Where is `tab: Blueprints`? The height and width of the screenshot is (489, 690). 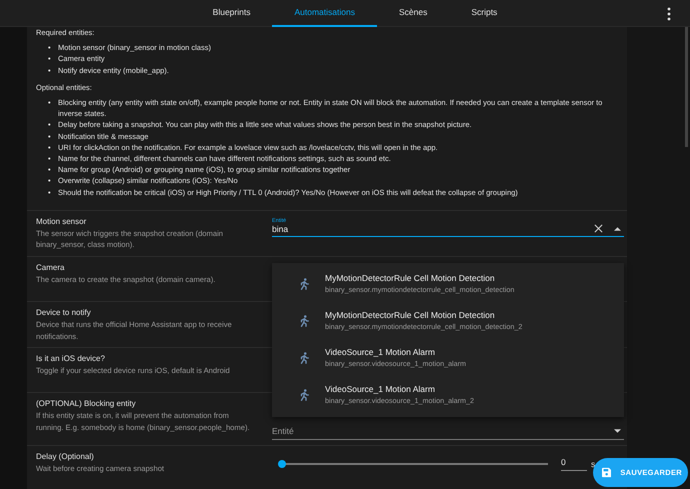 tab: Blueprints is located at coordinates (231, 13).